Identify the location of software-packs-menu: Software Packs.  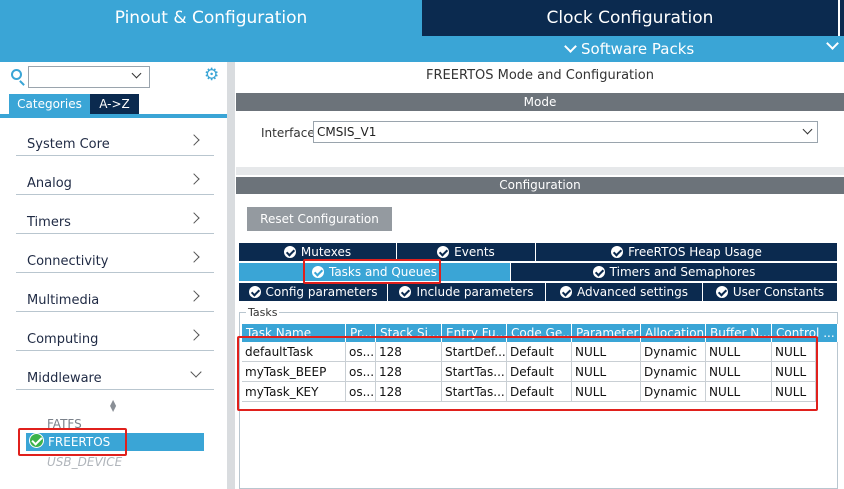
(629, 49).